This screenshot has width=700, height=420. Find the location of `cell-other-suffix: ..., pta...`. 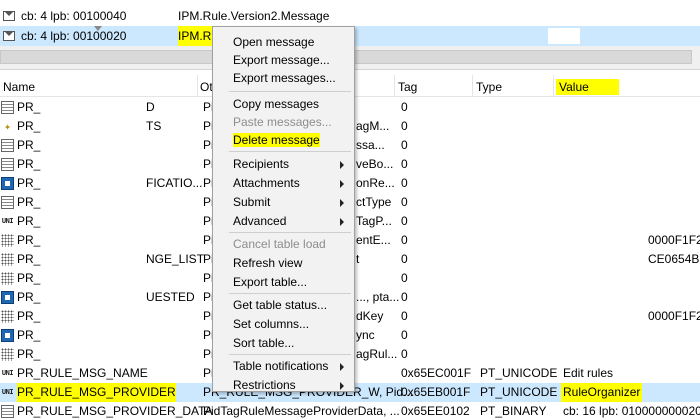

cell-other-suffix: ..., pta... is located at coordinates (378, 297).